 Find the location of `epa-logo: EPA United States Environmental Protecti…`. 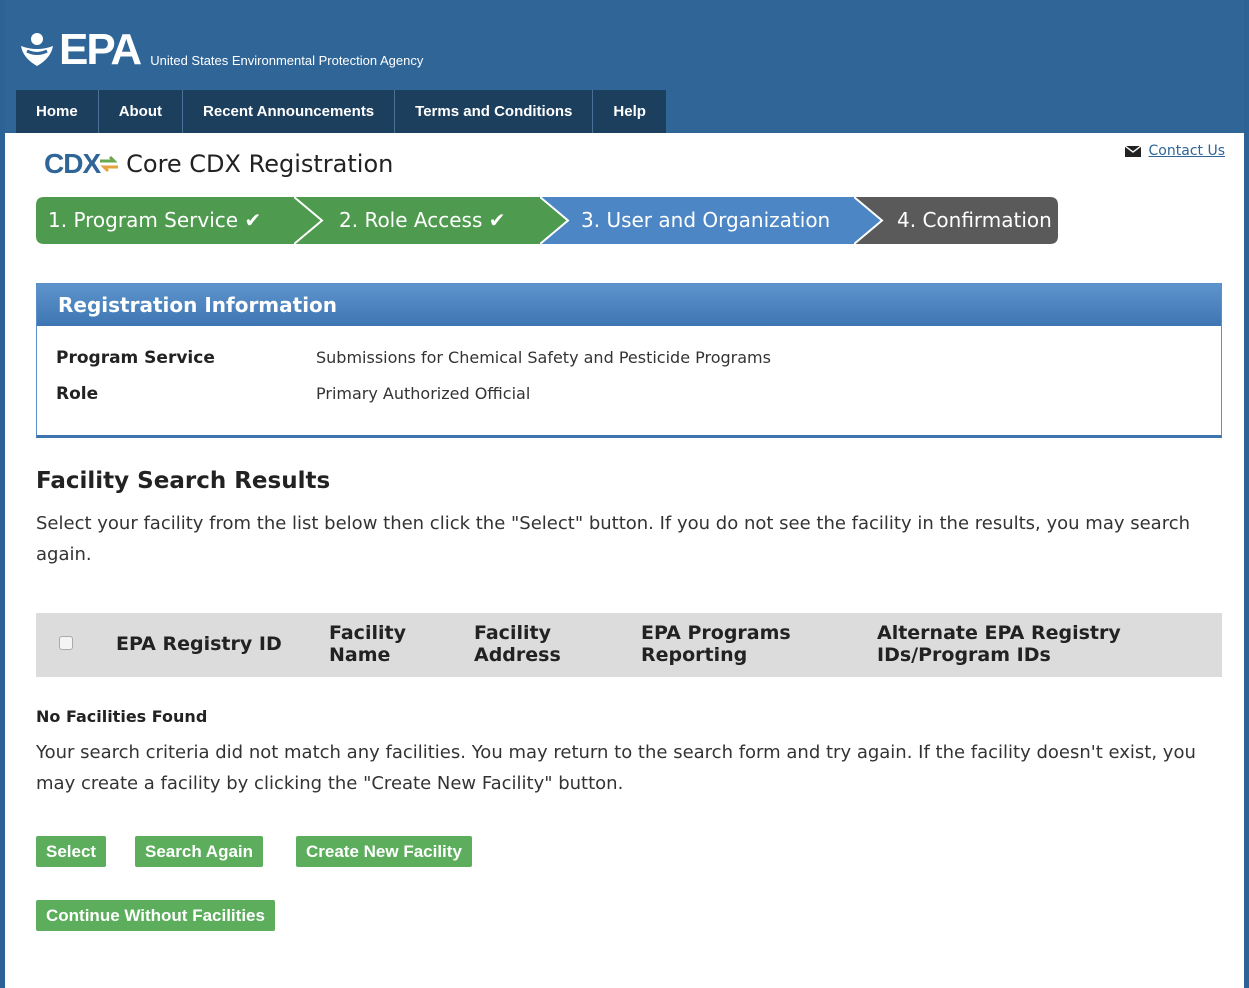

epa-logo: EPA United States Environmental Protecti… is located at coordinates (220, 49).